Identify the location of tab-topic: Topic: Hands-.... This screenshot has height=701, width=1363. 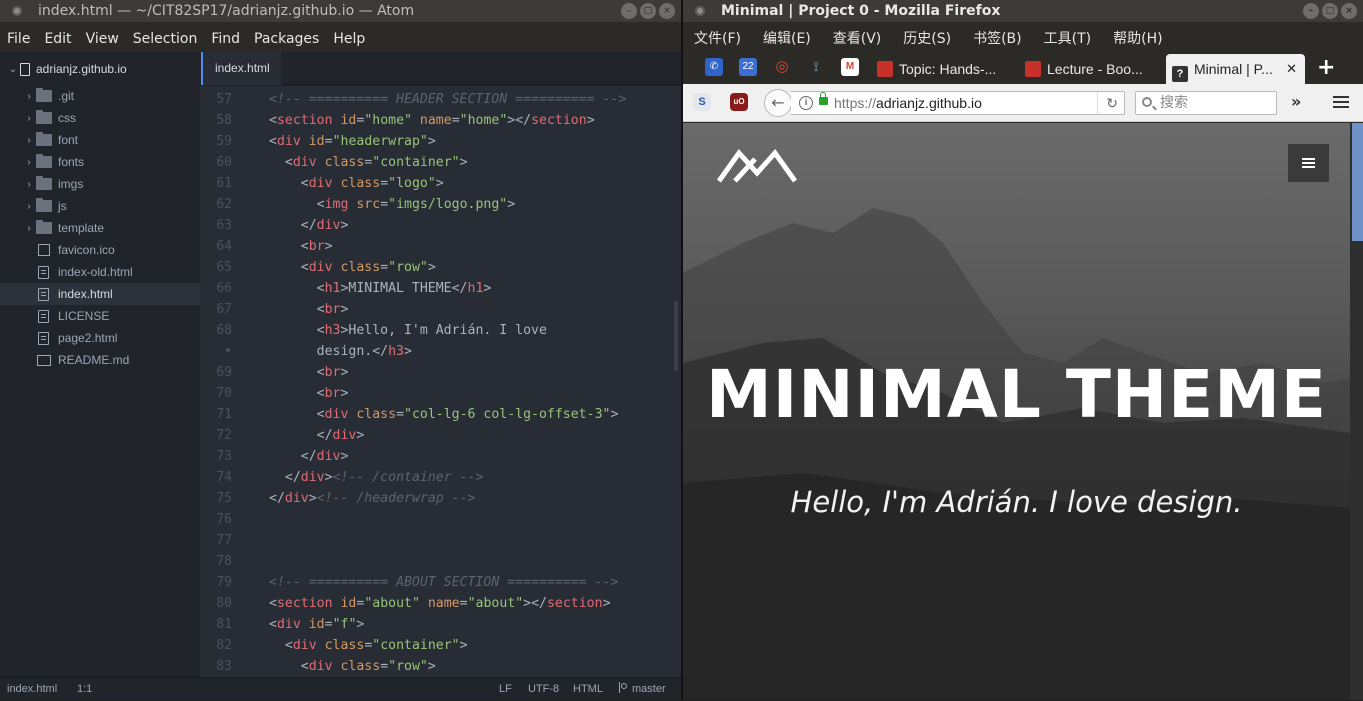
(939, 69).